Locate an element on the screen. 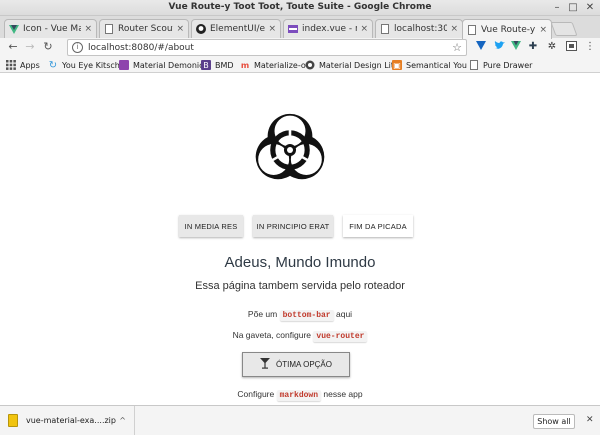  fim-da-picada-button: Fim da Picada is located at coordinates (378, 226).